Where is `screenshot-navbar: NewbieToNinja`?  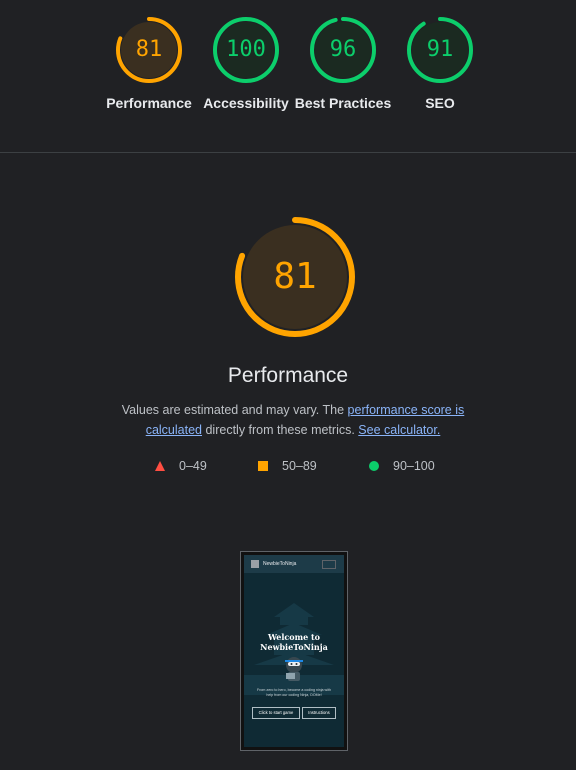 screenshot-navbar: NewbieToNinja is located at coordinates (294, 564).